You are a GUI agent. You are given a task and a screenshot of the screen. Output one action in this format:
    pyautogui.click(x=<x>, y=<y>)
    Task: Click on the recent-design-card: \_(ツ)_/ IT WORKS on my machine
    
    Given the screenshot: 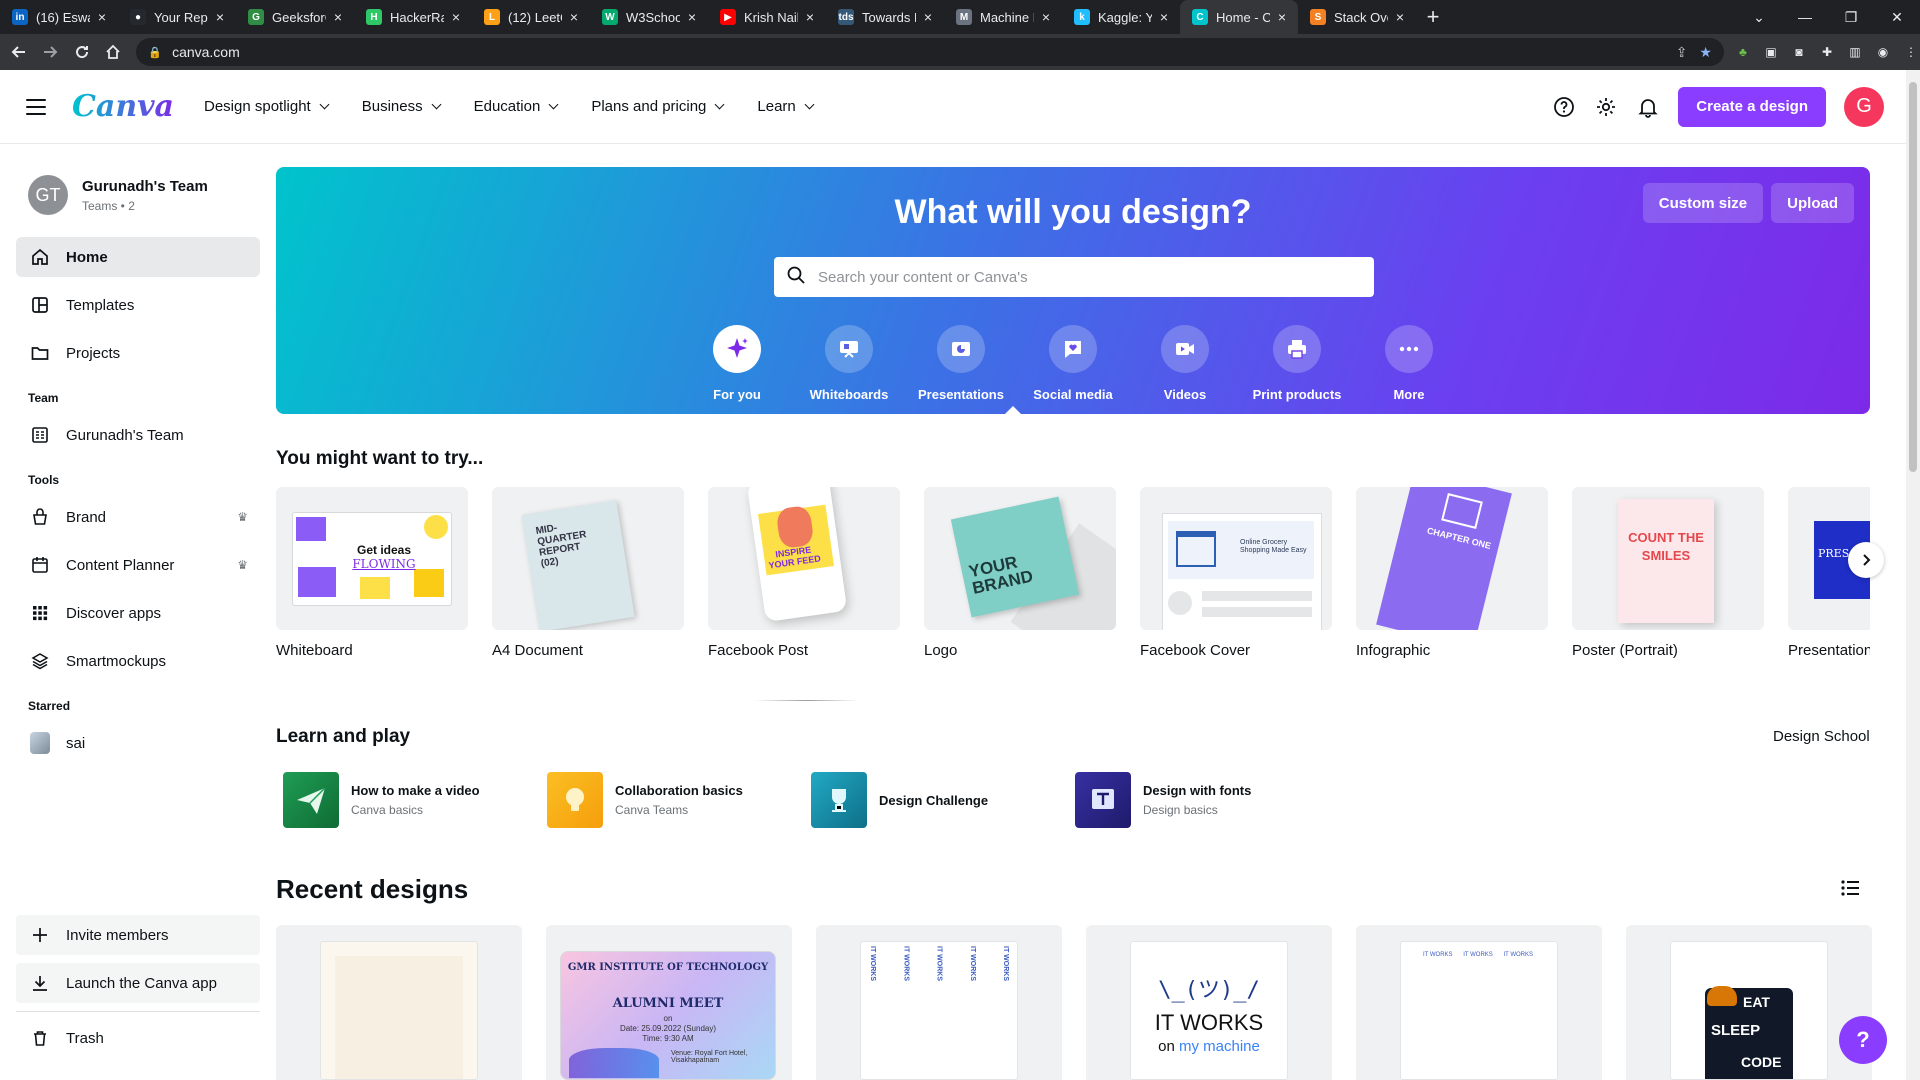 What is the action you would take?
    pyautogui.click(x=1209, y=1002)
    